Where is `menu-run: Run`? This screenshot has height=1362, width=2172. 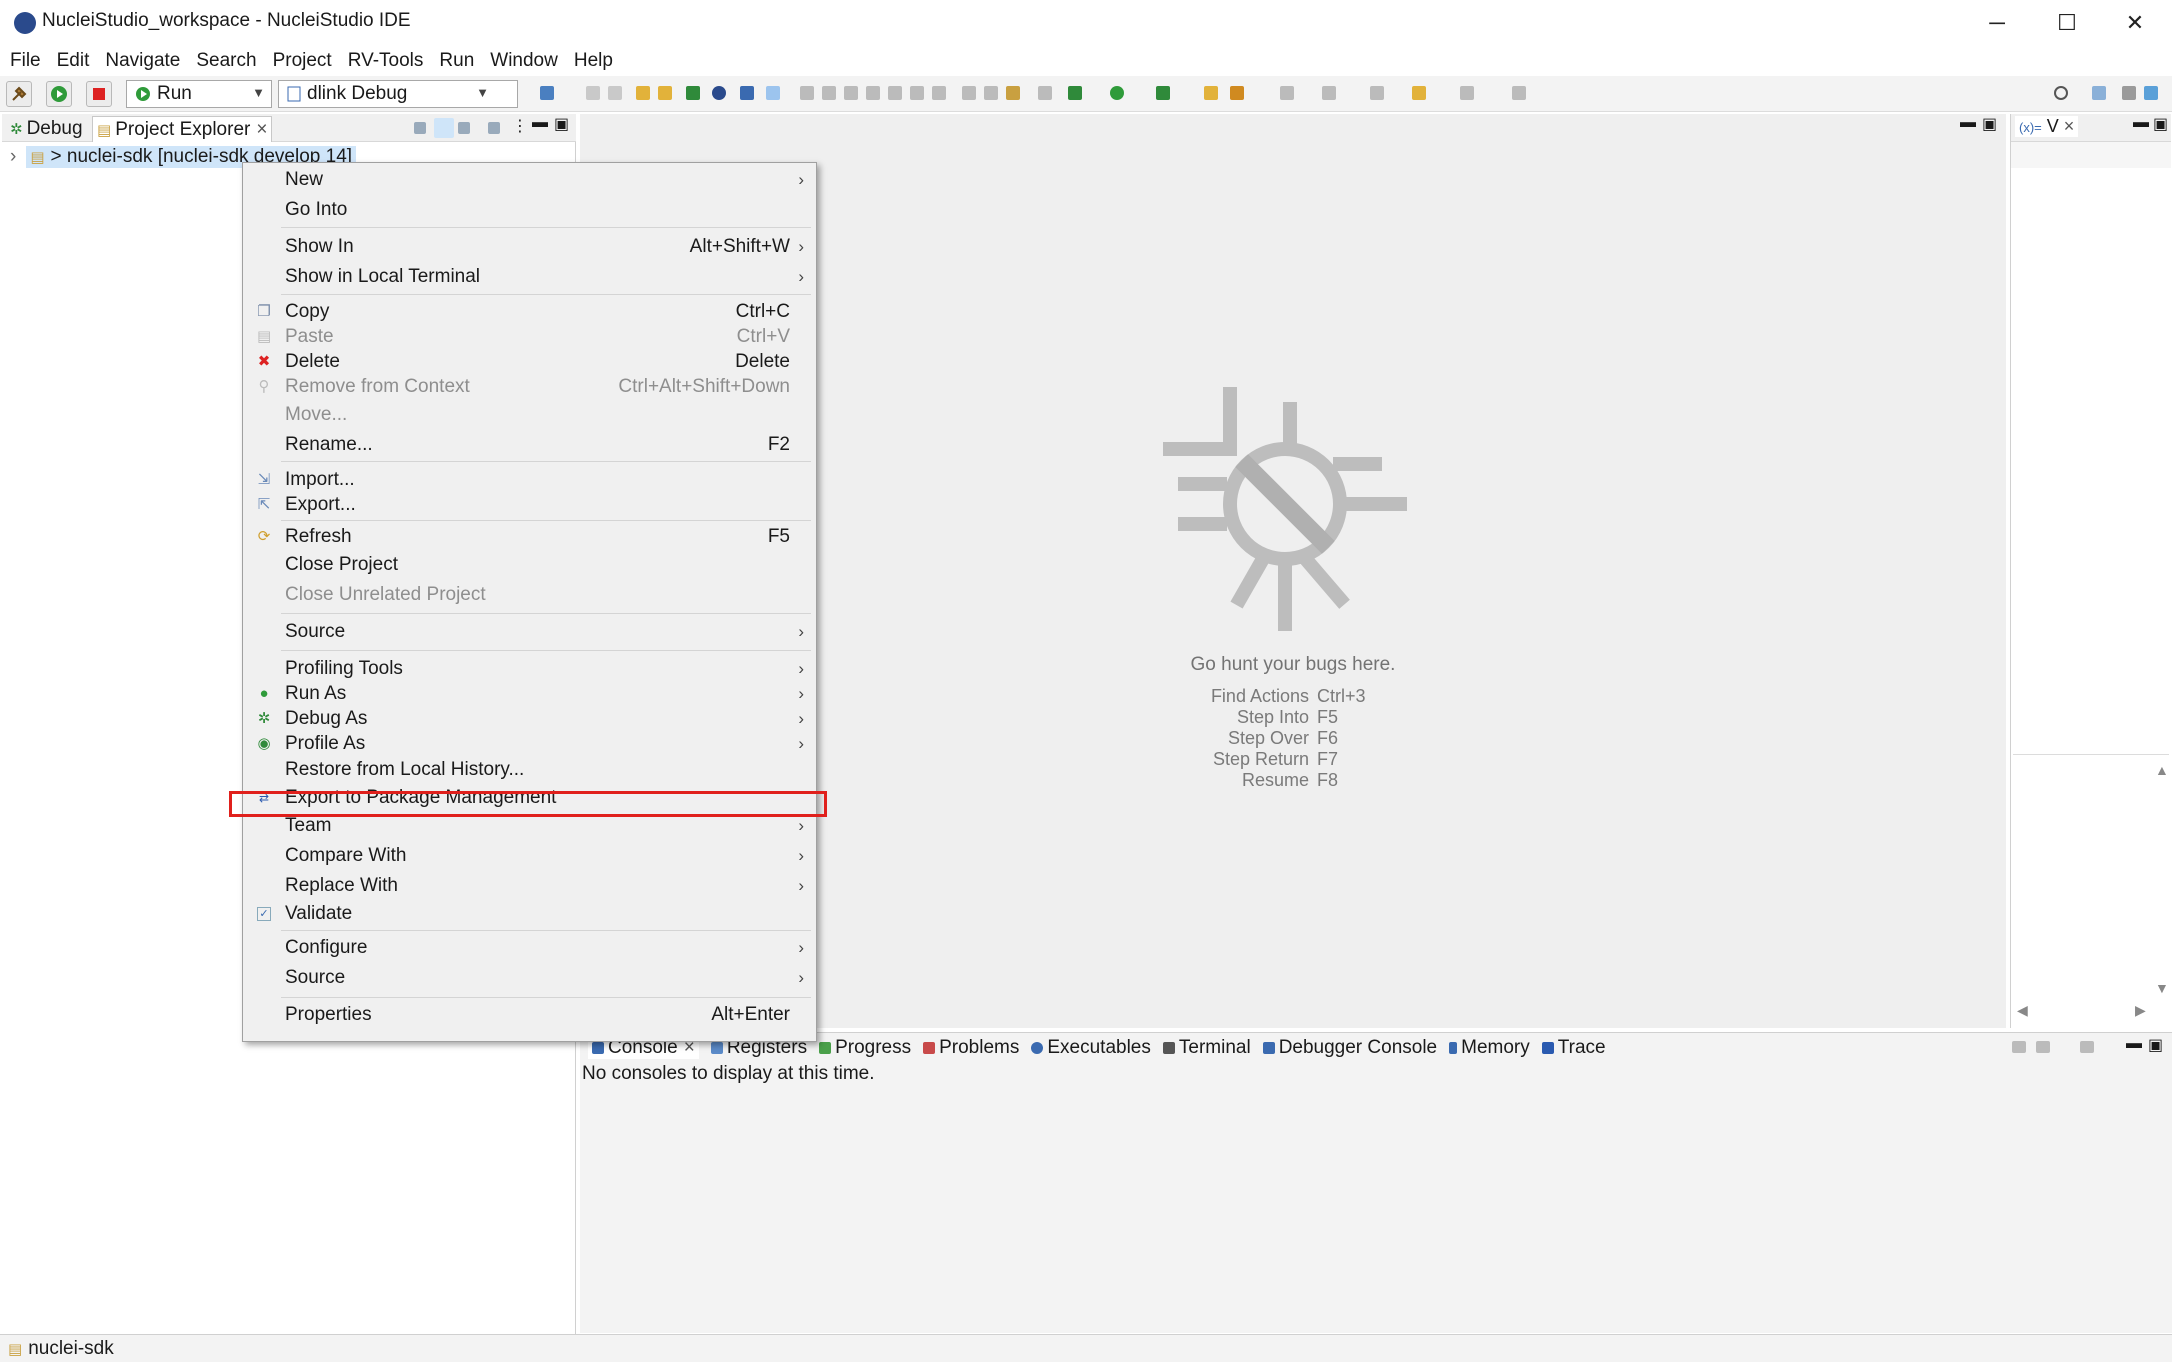 menu-run: Run is located at coordinates (456, 61).